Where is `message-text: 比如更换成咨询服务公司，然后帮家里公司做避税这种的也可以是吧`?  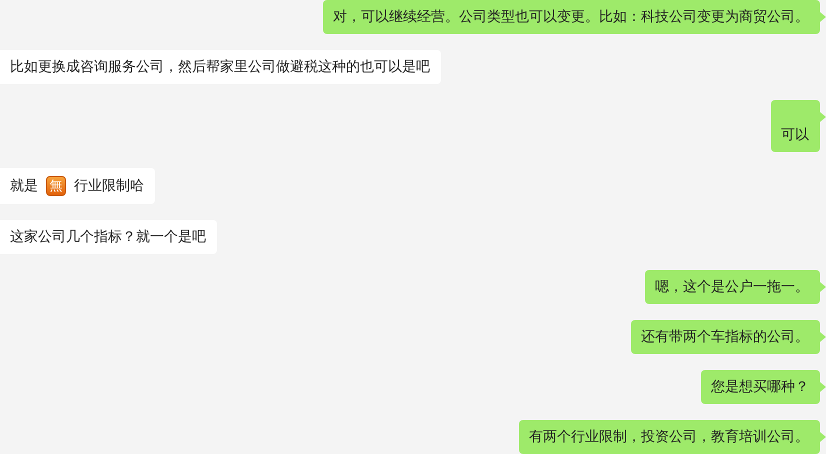
message-text: 比如更换成咨询服务公司，然后帮家里公司做避税这种的也可以是吧 is located at coordinates (220, 67).